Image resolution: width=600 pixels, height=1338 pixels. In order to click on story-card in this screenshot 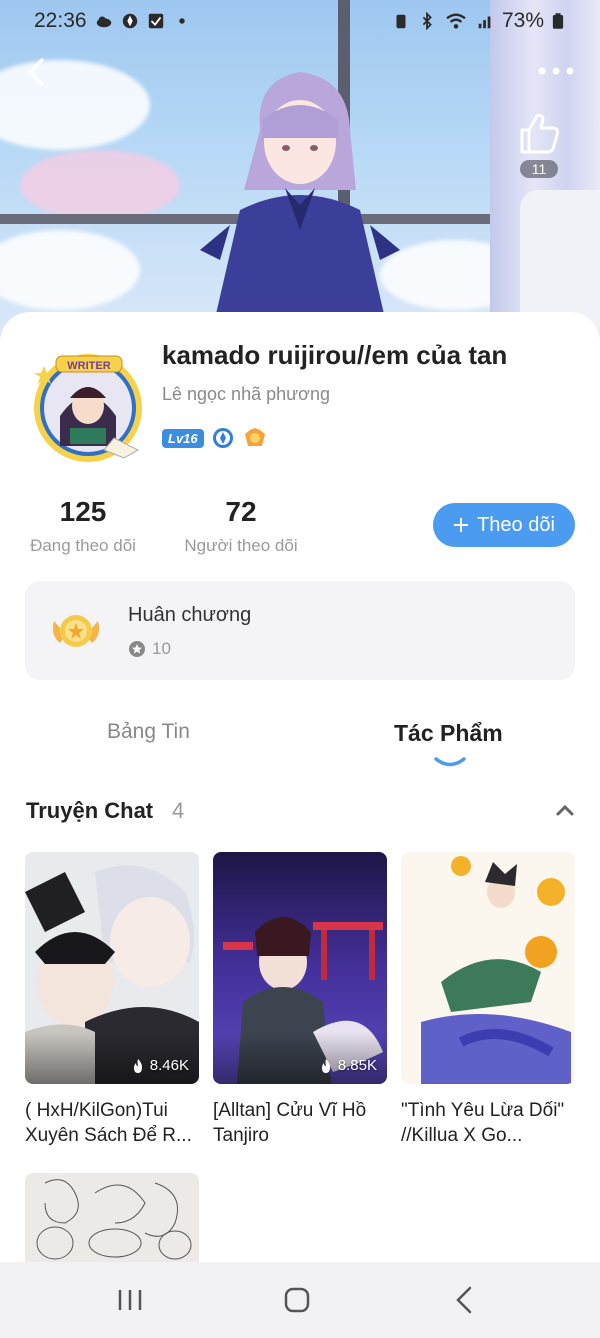, I will do `click(112, 1218)`.